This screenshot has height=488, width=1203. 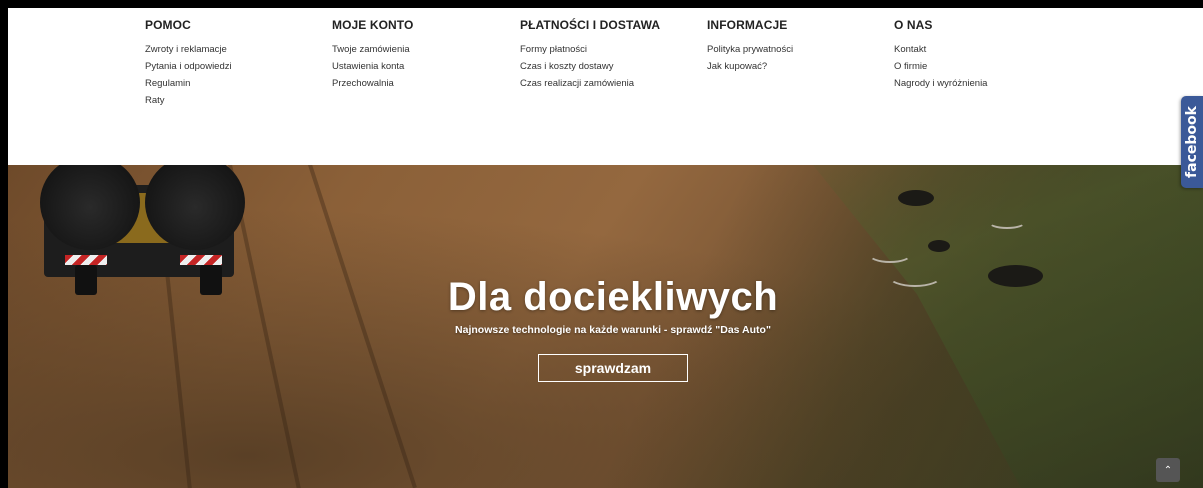 What do you see at coordinates (590, 25) in the screenshot?
I see `footer-column-title: PŁATNOŚCI I DOSTAWA` at bounding box center [590, 25].